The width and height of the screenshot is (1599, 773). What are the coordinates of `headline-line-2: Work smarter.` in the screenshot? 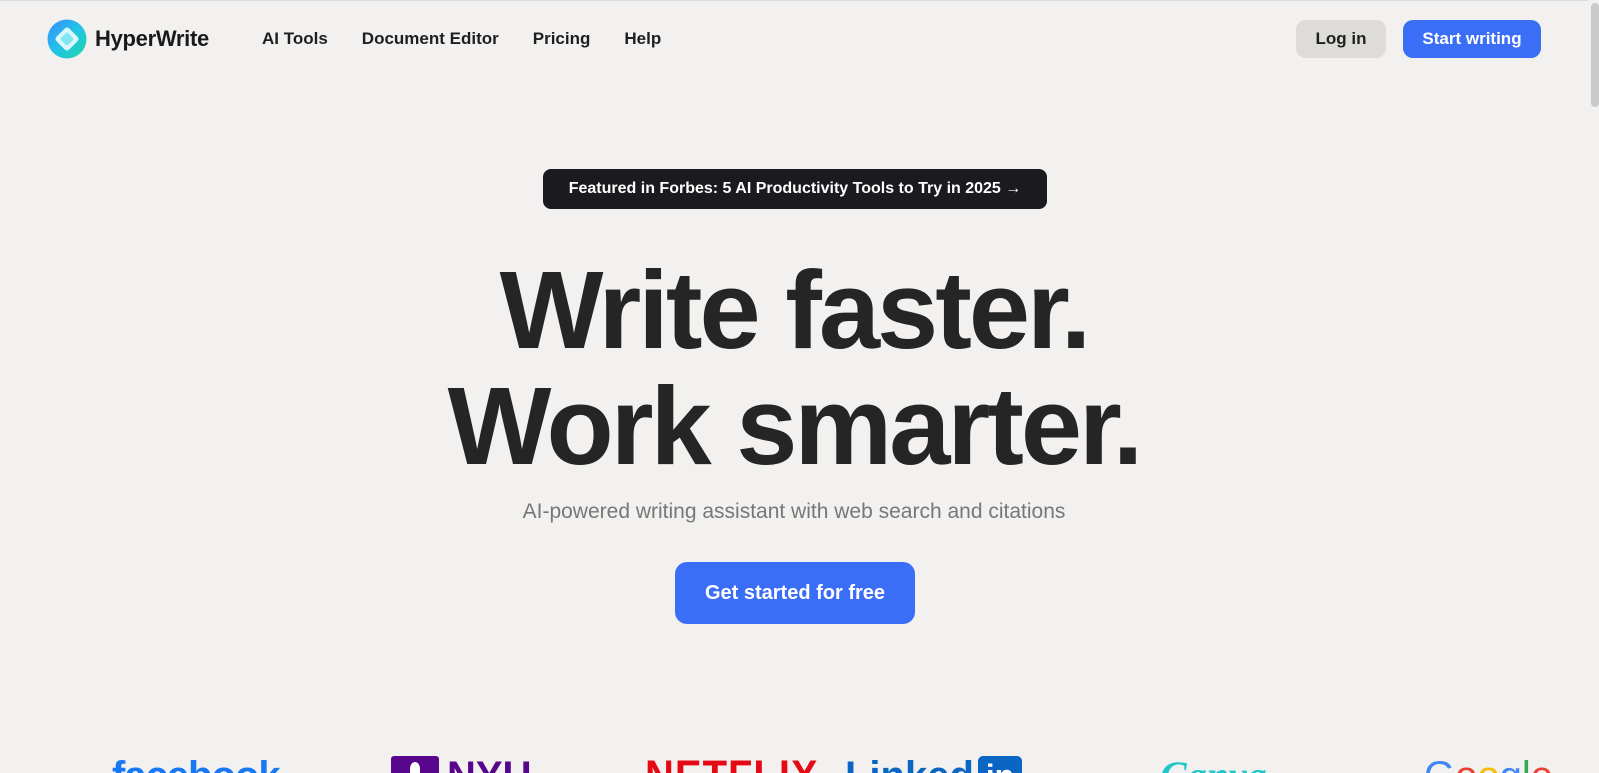 It's located at (795, 426).